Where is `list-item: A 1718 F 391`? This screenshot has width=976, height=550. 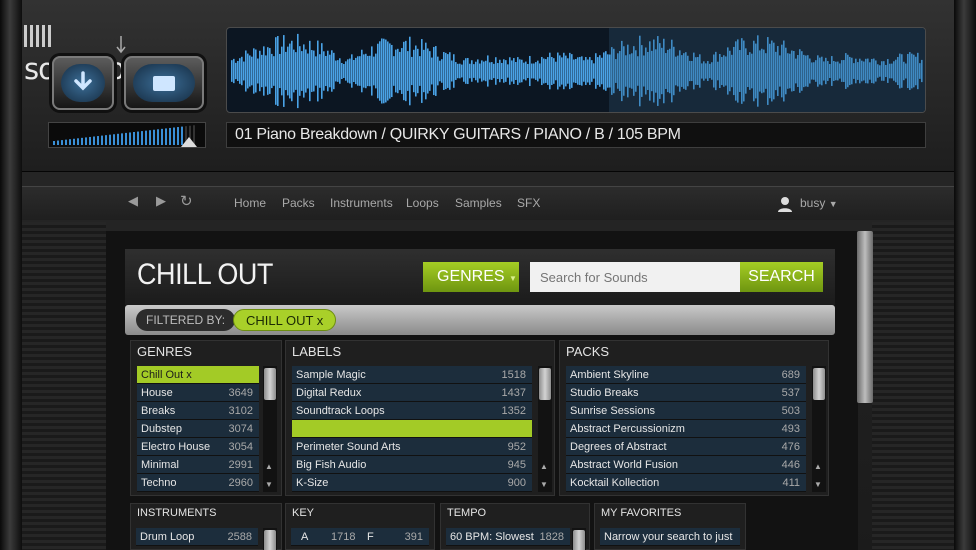 list-item: A 1718 F 391 is located at coordinates (360, 537).